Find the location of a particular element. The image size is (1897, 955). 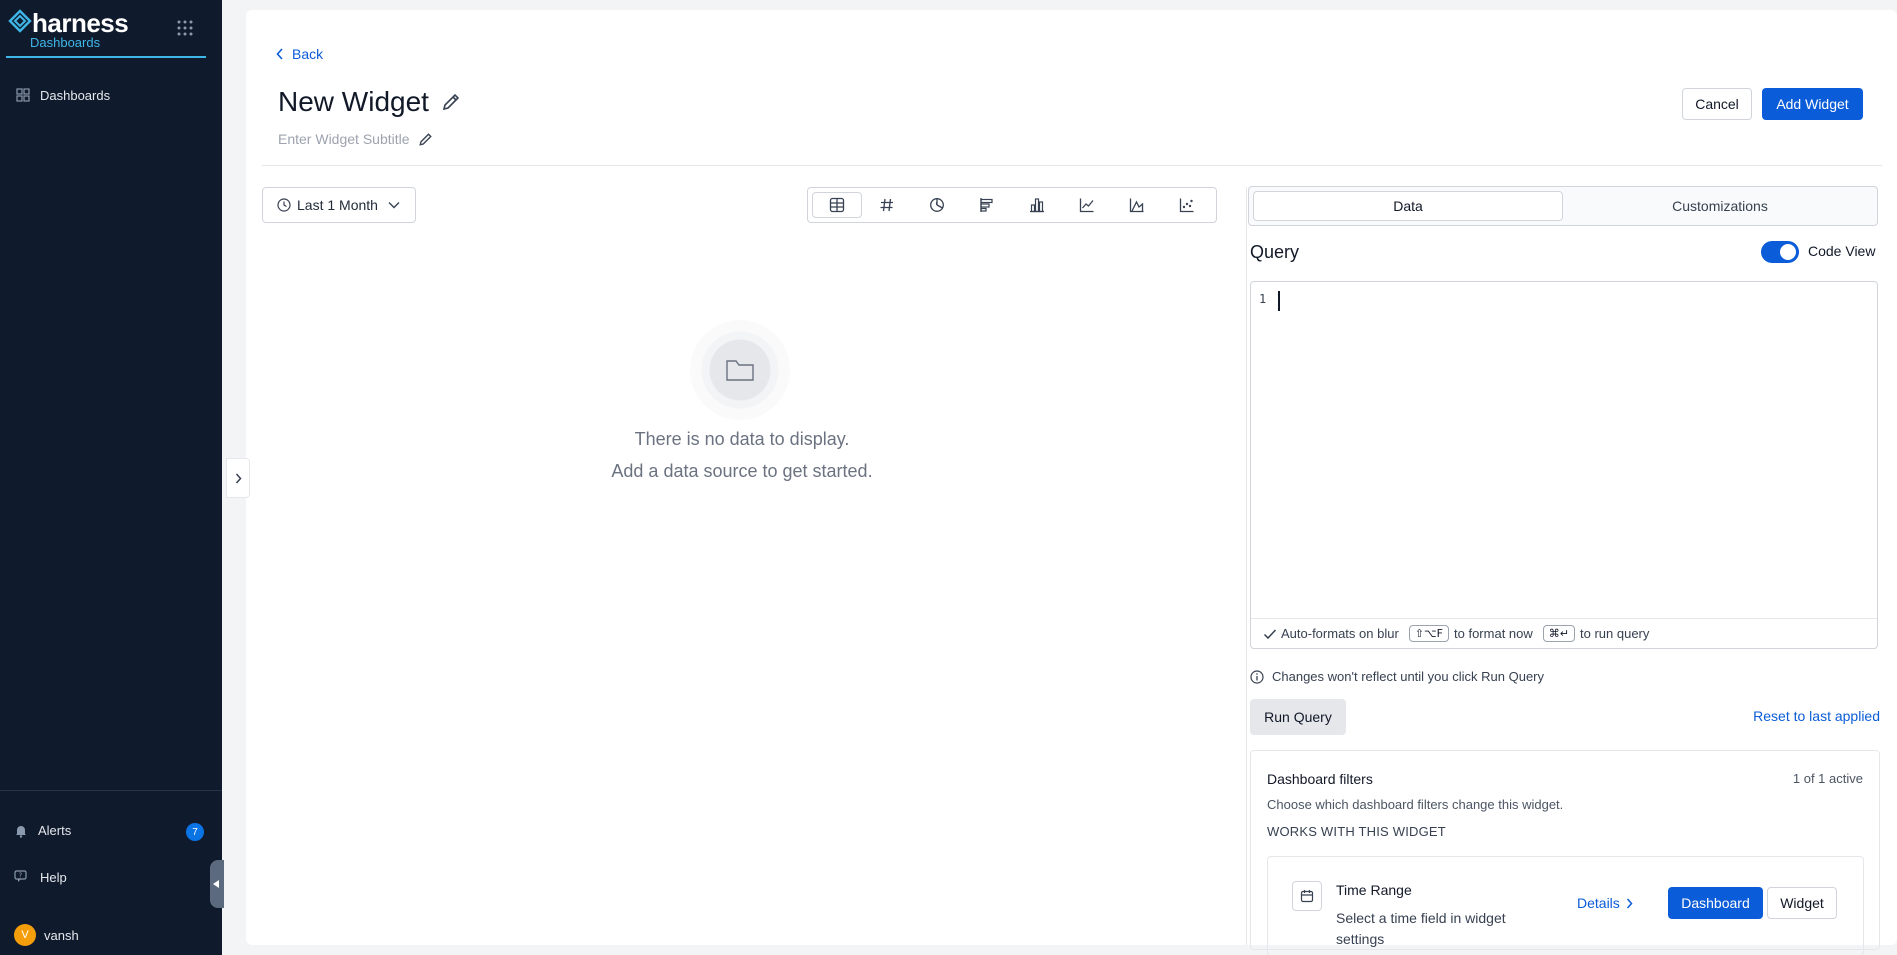

harness-logo-icon is located at coordinates (20, 21).